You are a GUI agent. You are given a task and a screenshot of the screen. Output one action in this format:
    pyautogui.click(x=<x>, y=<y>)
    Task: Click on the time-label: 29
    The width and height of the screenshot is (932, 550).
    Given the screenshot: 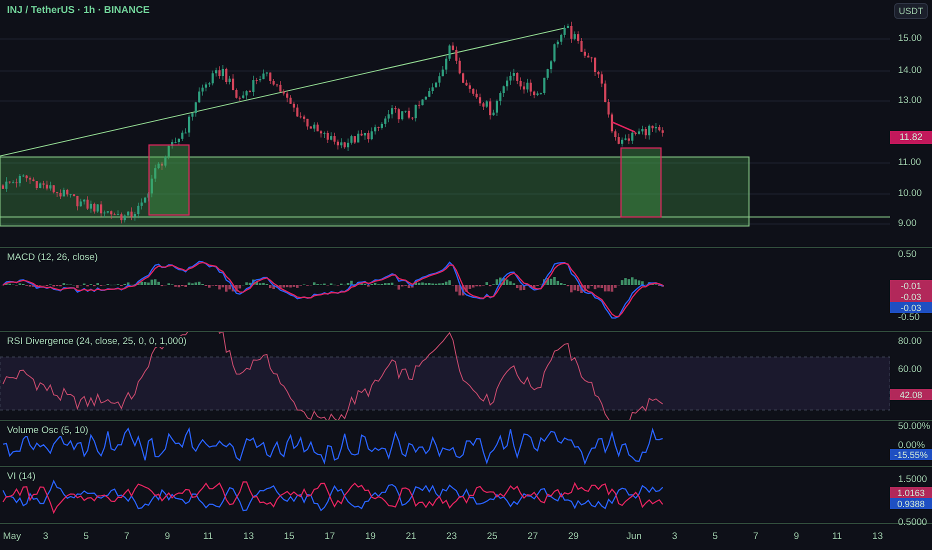 What is the action you would take?
    pyautogui.click(x=573, y=536)
    